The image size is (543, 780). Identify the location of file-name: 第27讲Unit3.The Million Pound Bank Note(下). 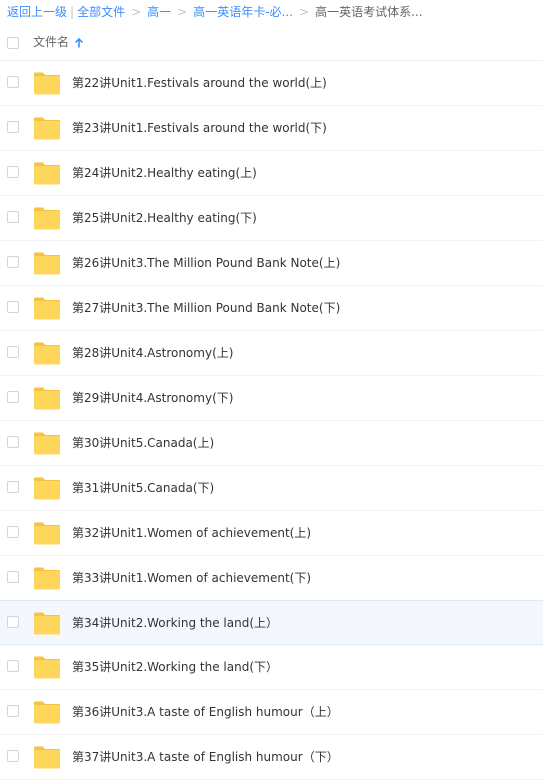
(206, 308).